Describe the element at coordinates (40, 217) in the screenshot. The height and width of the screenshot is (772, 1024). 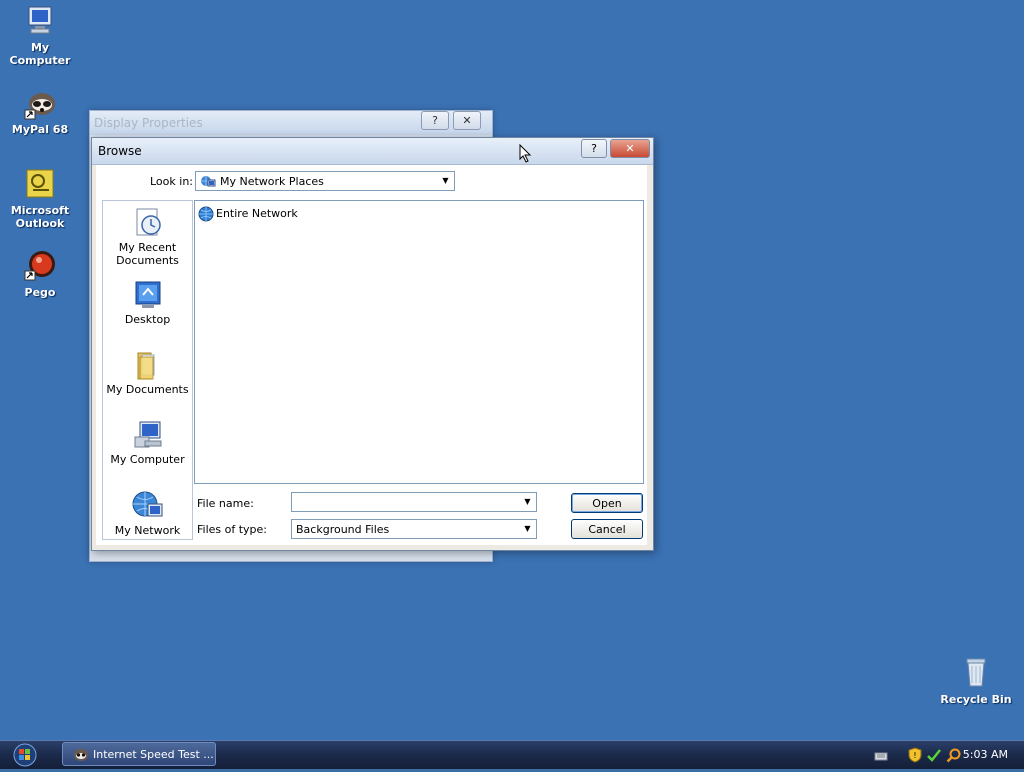
I see `desktop-icon-label: Microsoft Outlook` at that location.